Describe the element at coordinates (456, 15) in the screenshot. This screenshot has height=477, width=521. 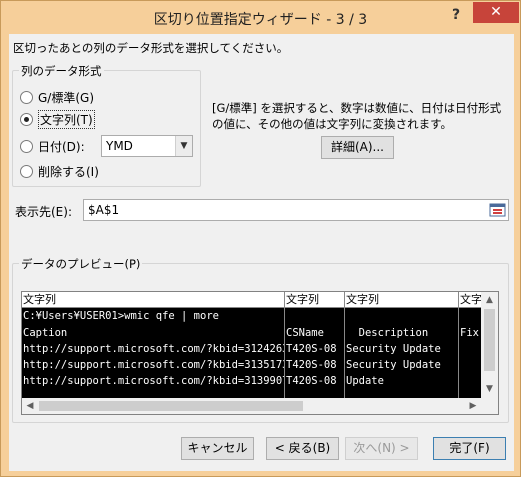
I see `help-button: ?` at that location.